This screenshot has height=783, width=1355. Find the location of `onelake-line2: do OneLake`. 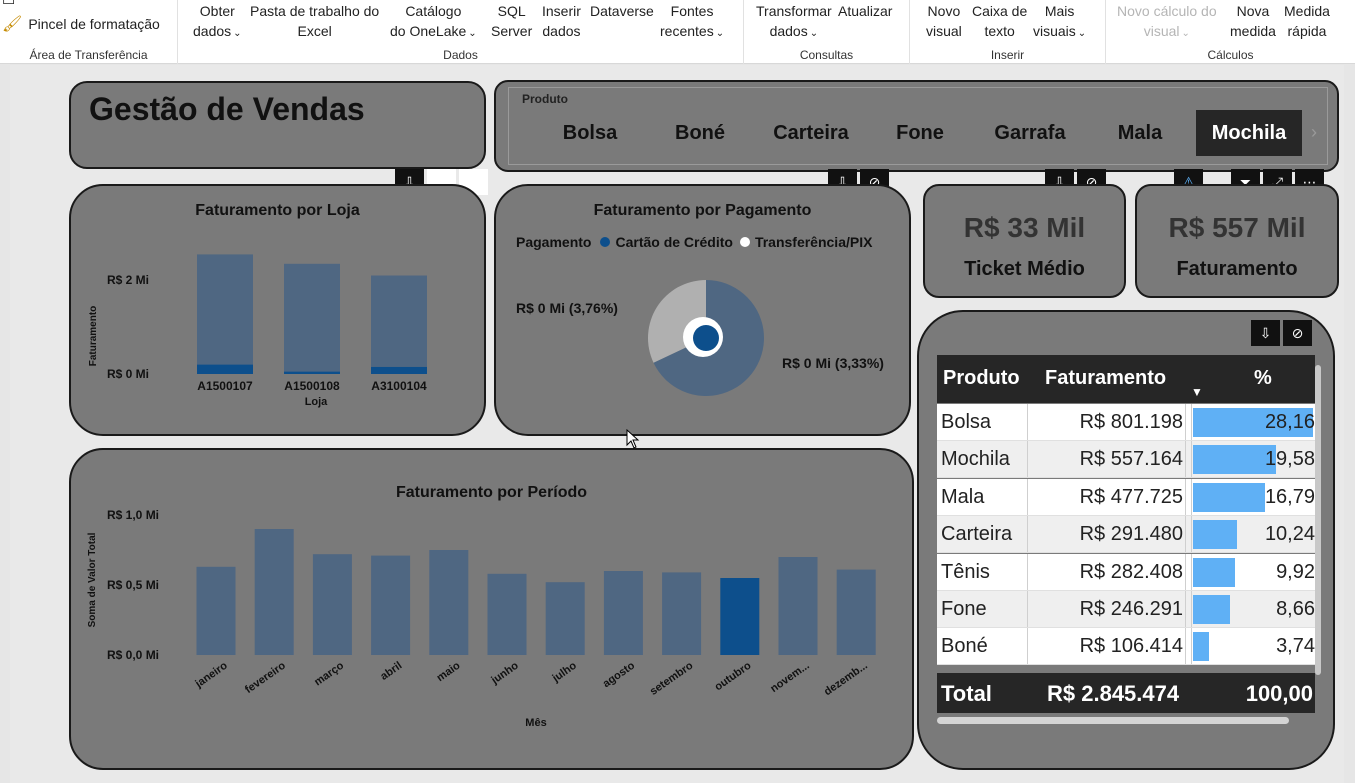

onelake-line2: do OneLake is located at coordinates (428, 31).